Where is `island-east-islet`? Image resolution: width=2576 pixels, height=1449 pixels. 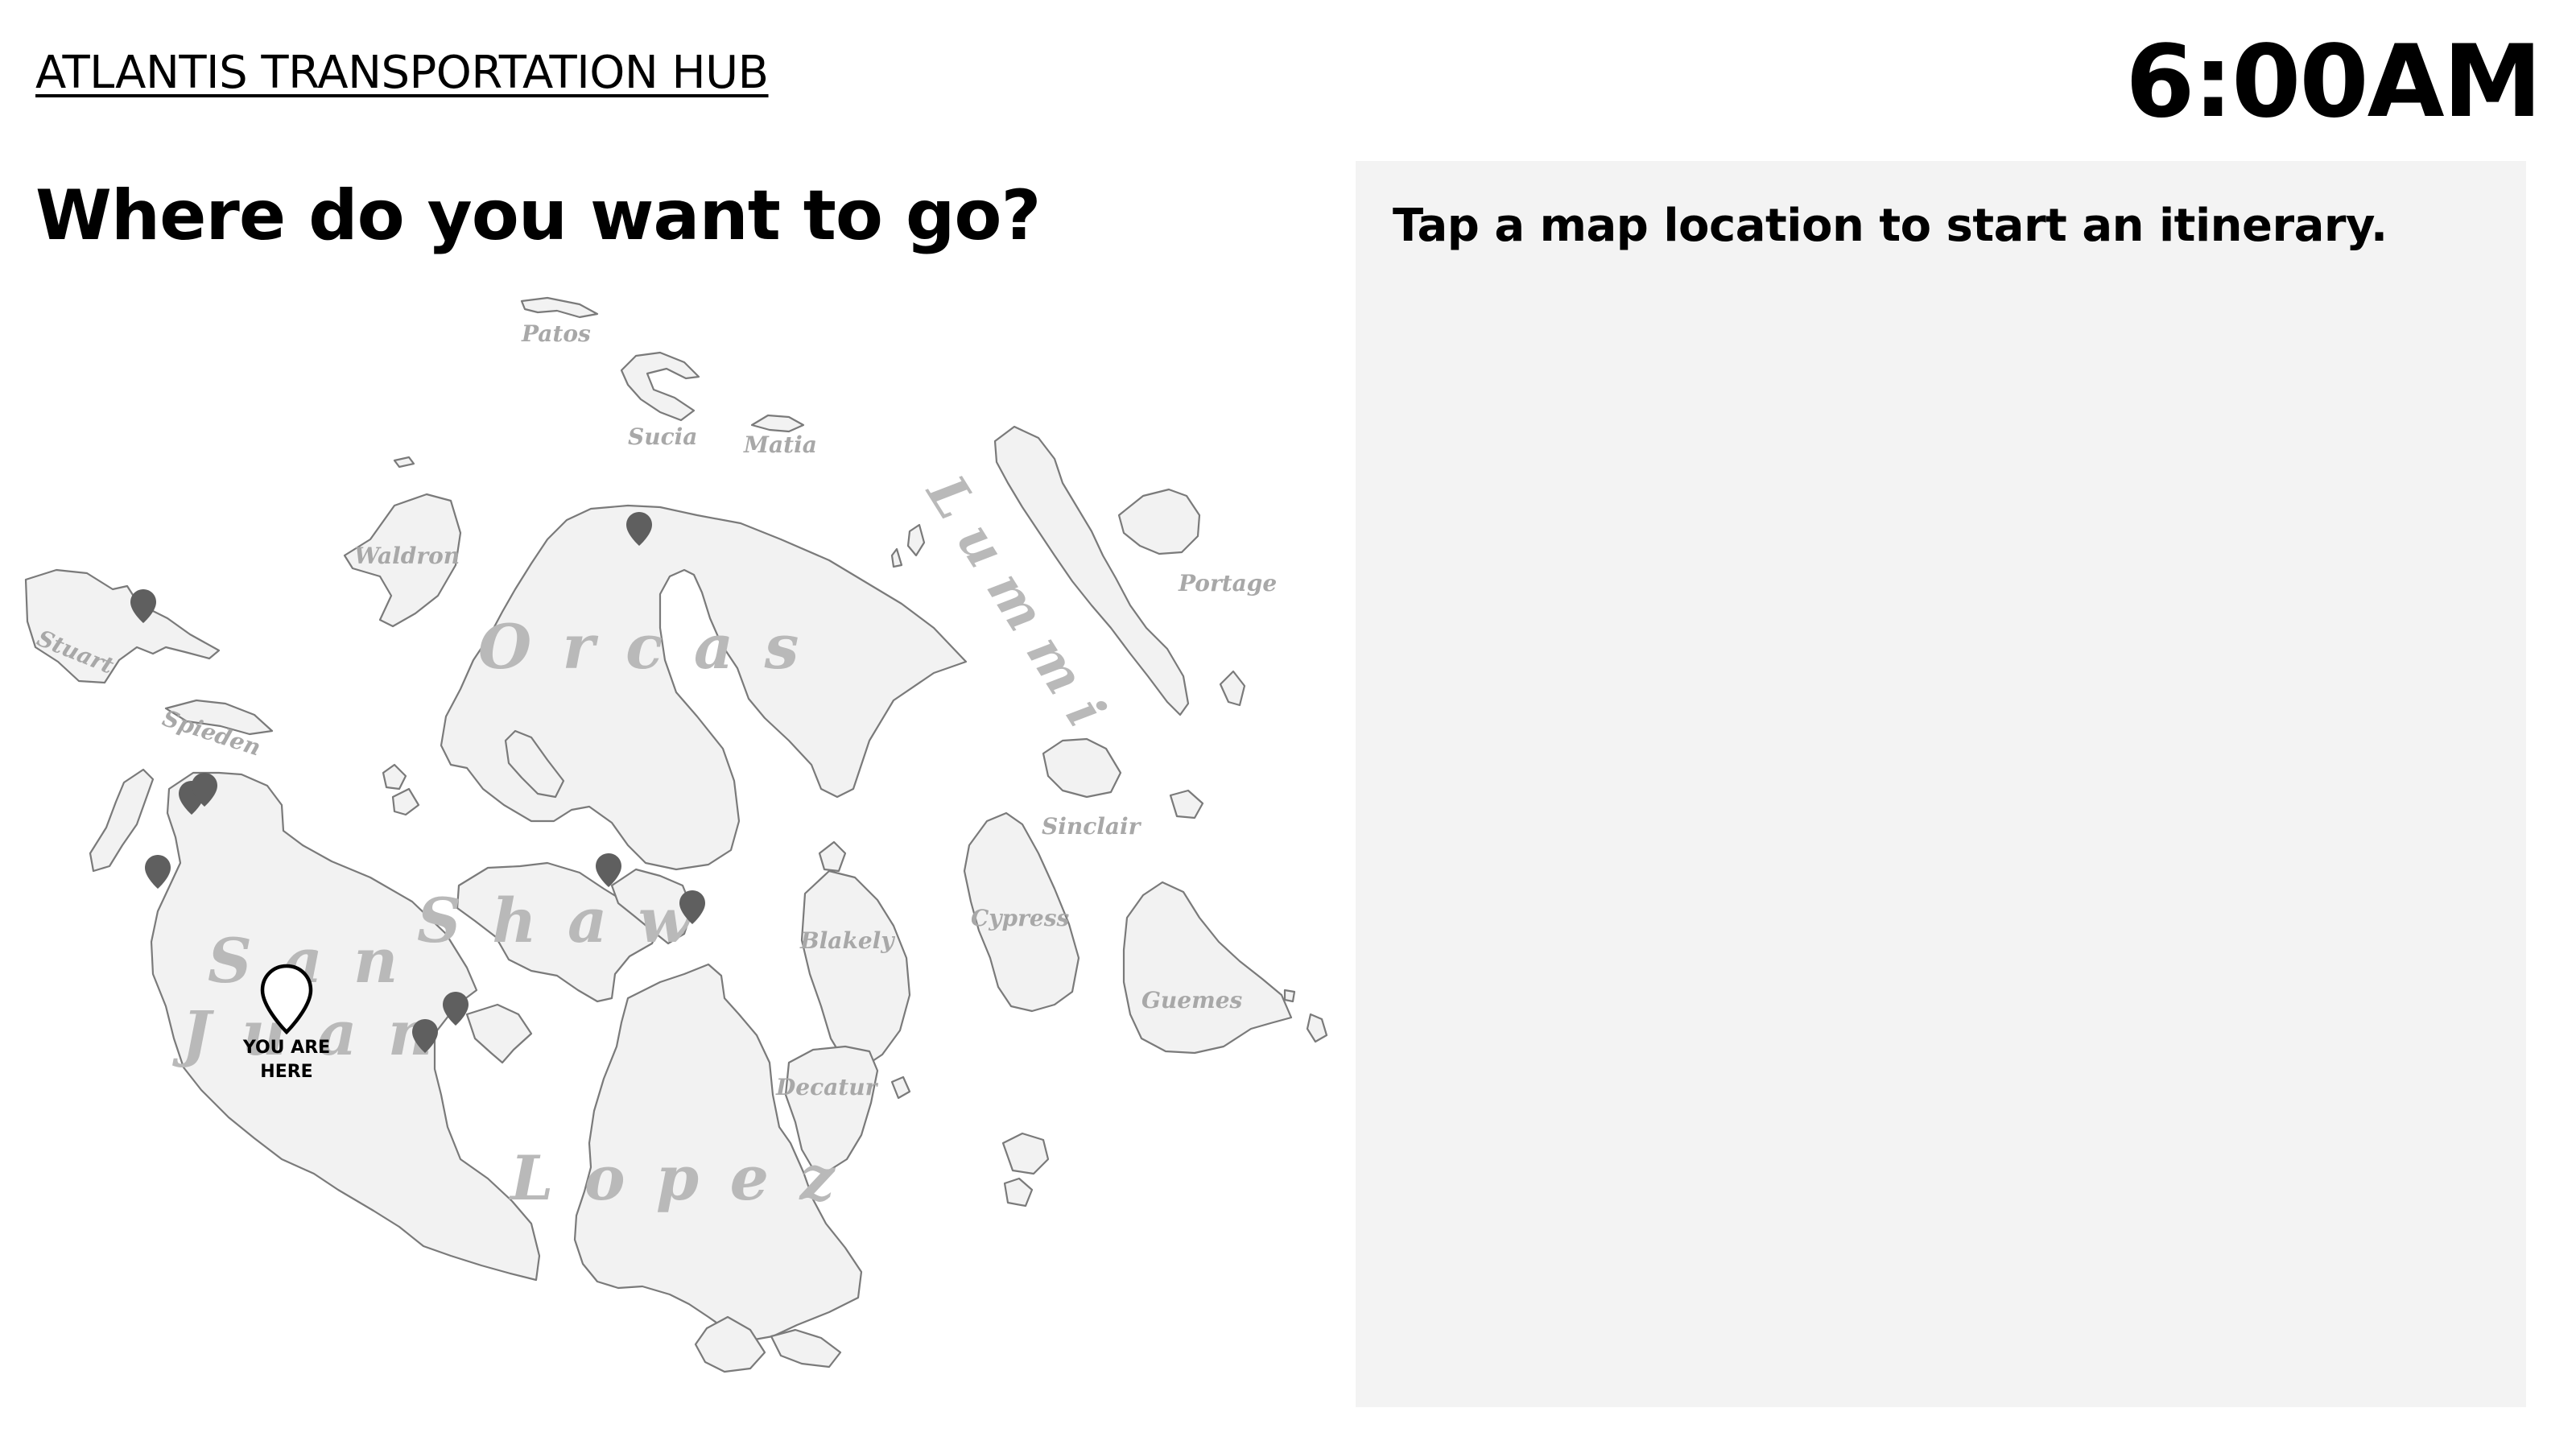
island-east-islet is located at coordinates (1232, 688).